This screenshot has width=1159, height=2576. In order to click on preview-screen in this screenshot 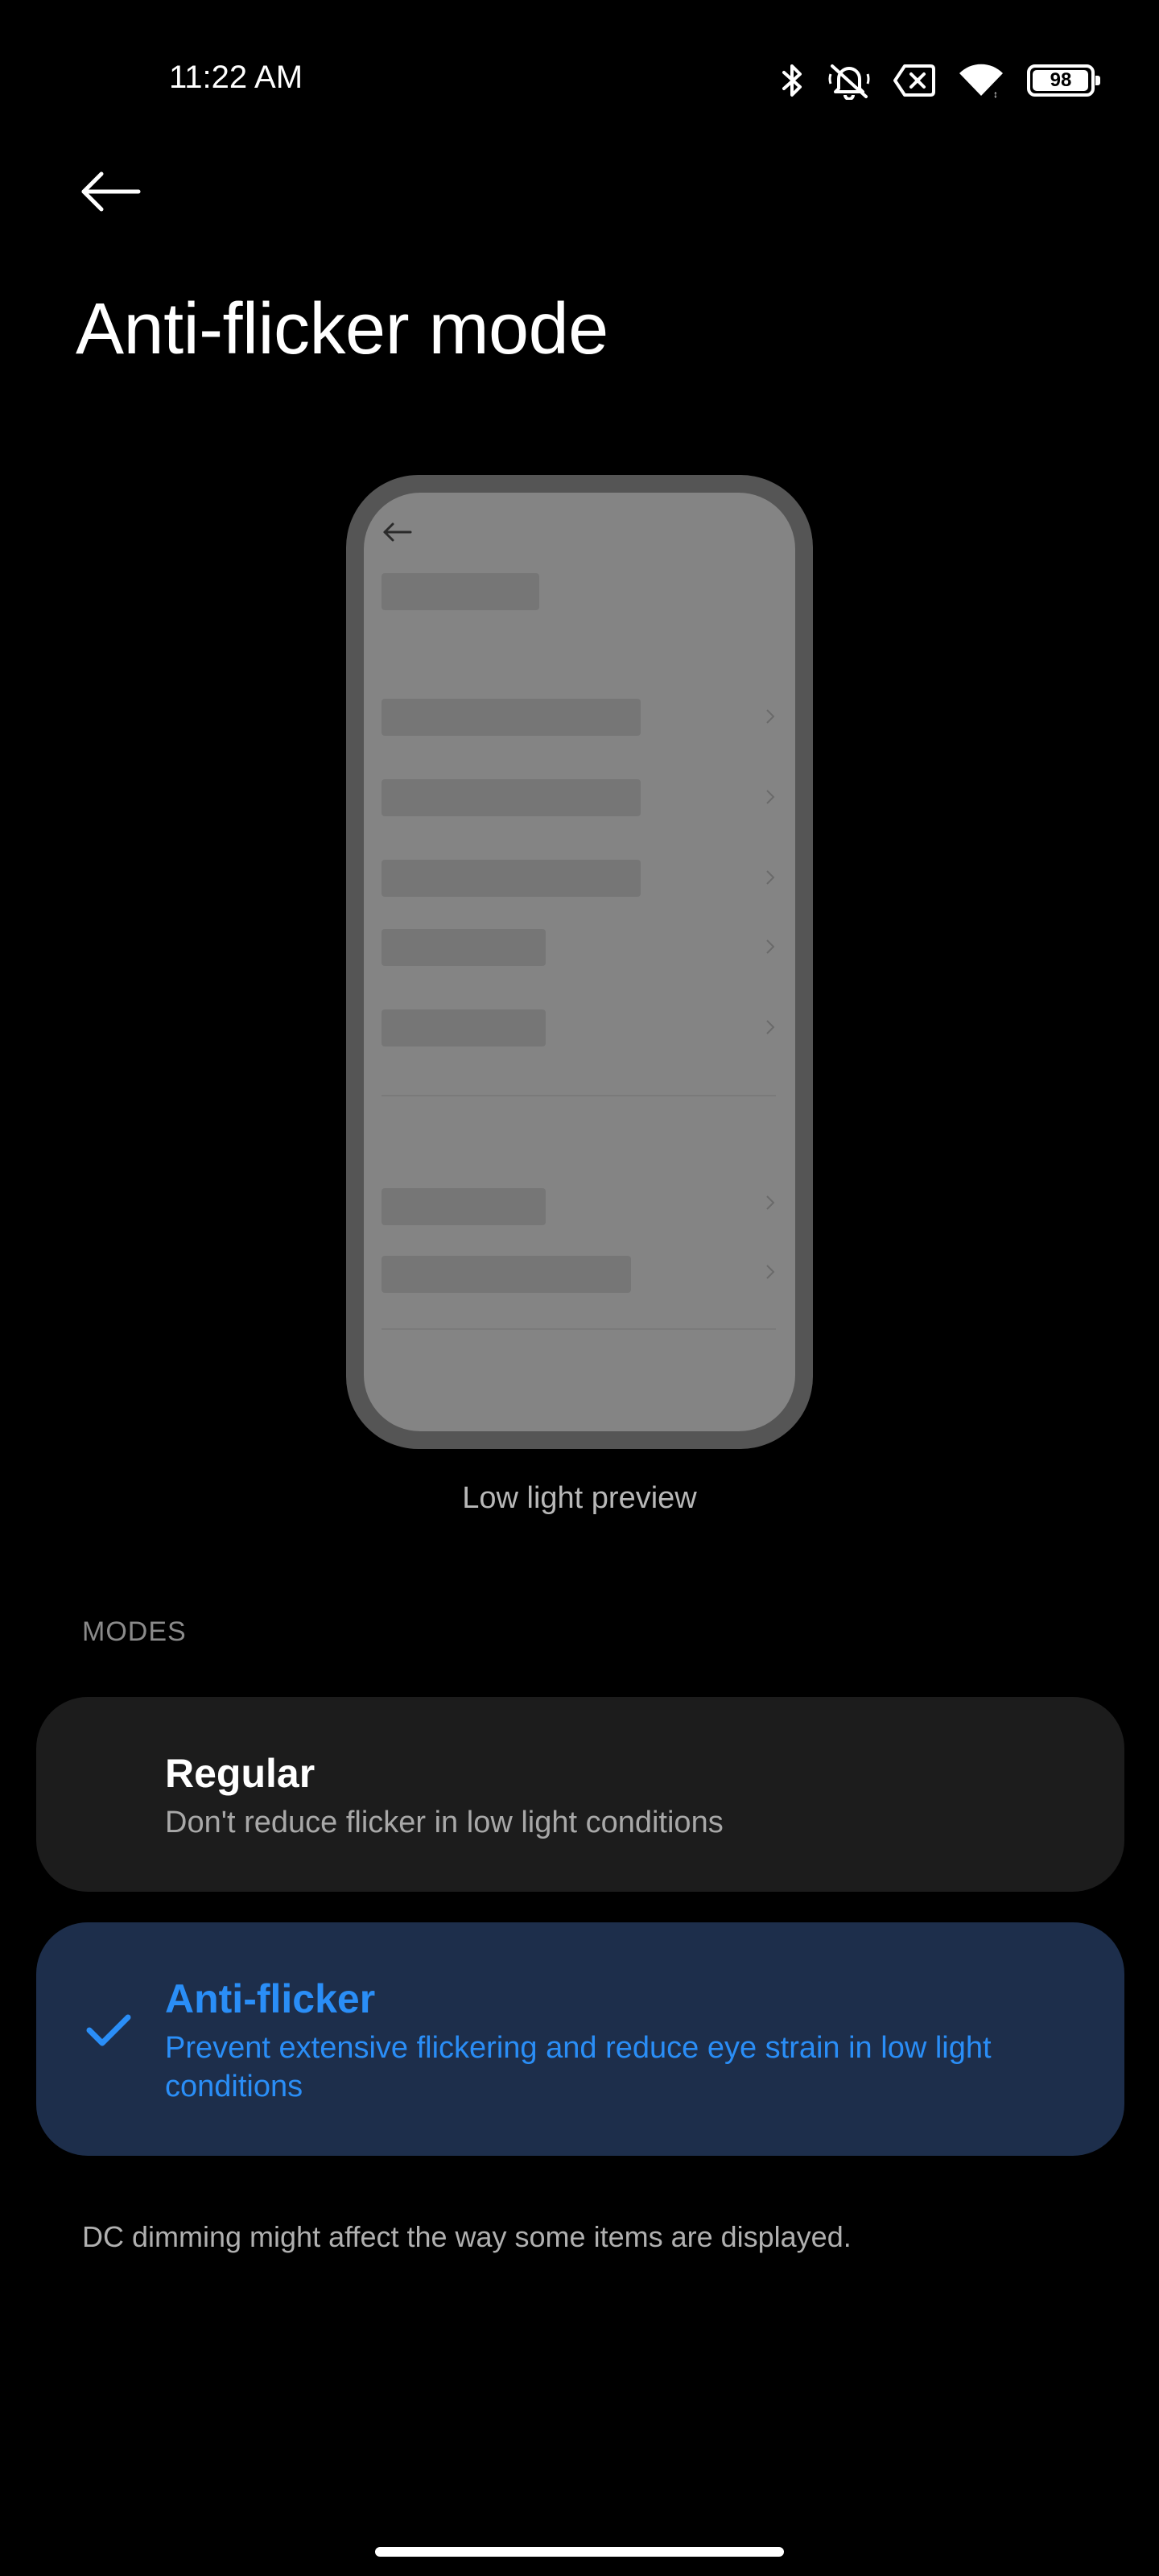, I will do `click(579, 962)`.